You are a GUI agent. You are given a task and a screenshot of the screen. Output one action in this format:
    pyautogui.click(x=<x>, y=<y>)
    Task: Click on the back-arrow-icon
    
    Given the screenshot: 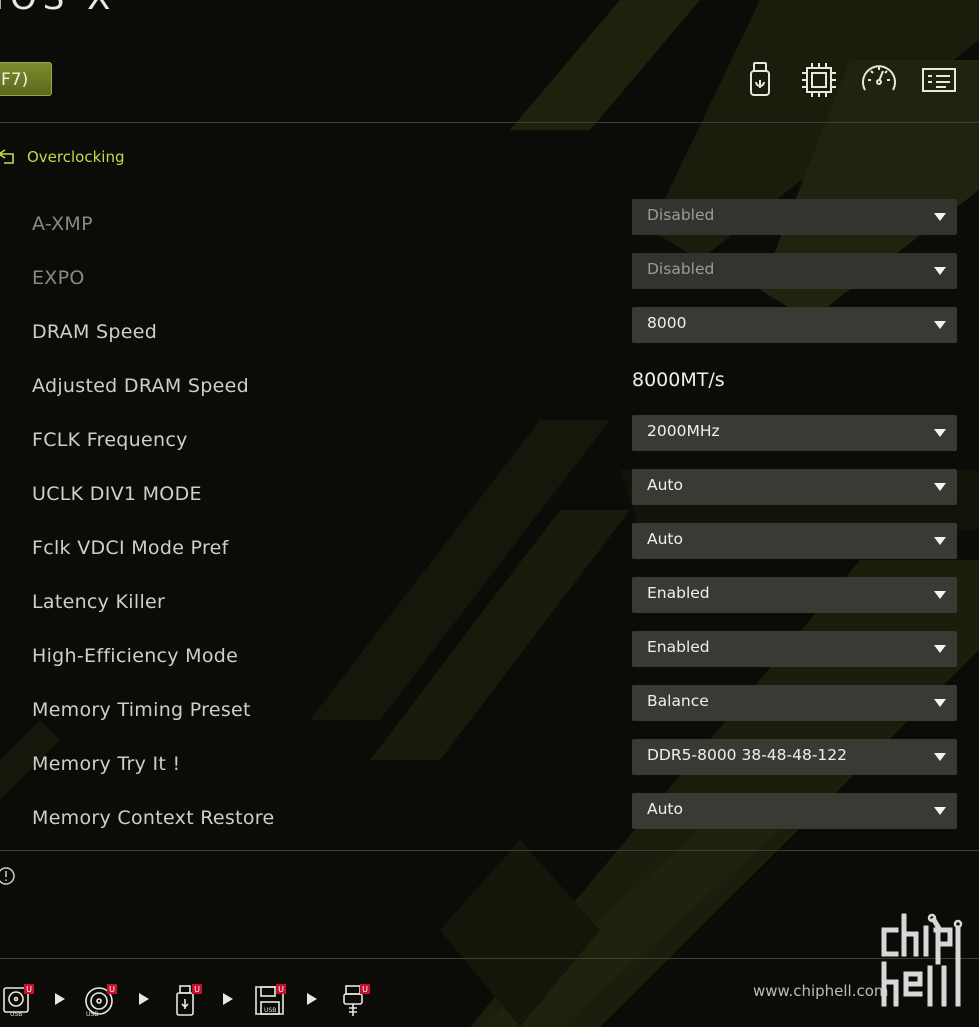 What is the action you would take?
    pyautogui.click(x=8, y=157)
    